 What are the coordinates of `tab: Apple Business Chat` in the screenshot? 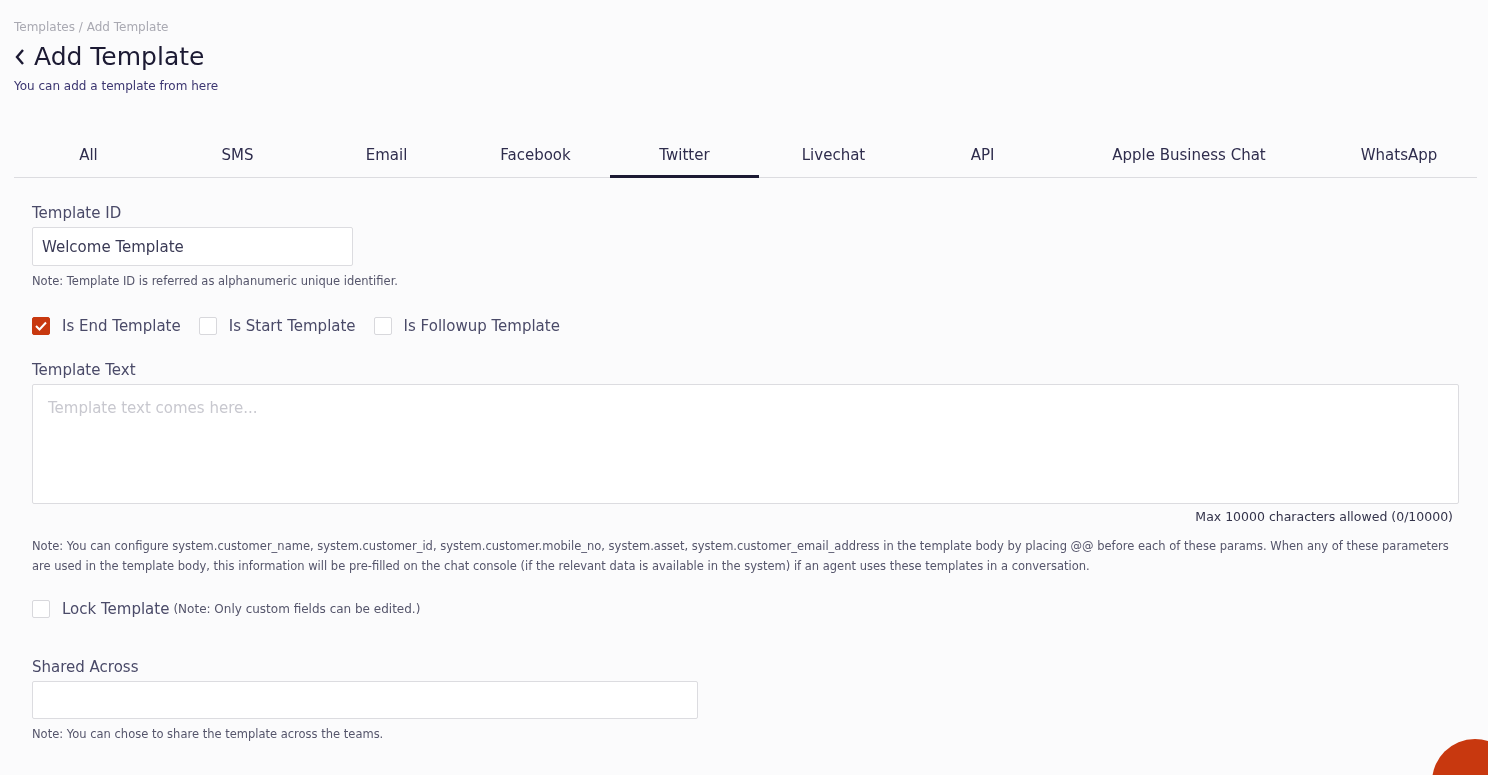 It's located at (1189, 157).